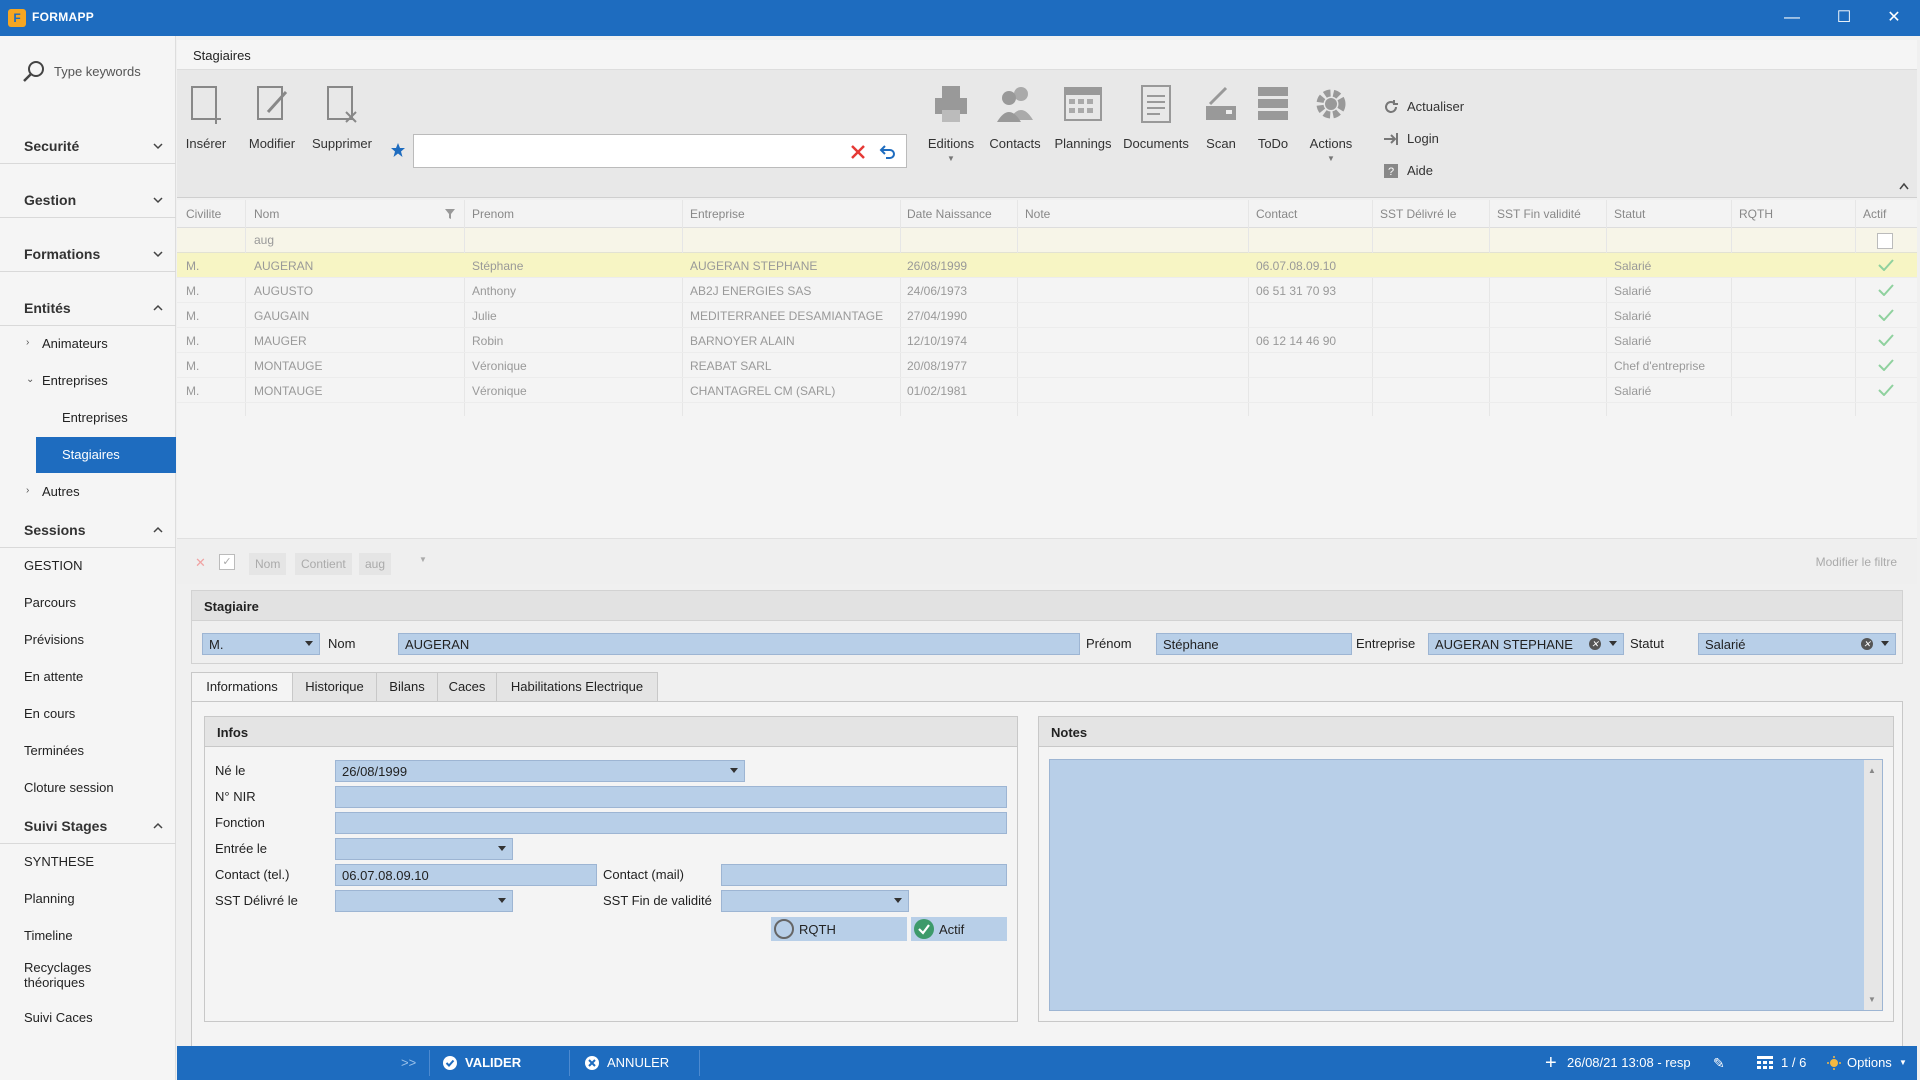 This screenshot has height=1080, width=1920. Describe the element at coordinates (1047, 240) in the screenshot. I see `grid-filter-row: aug` at that location.